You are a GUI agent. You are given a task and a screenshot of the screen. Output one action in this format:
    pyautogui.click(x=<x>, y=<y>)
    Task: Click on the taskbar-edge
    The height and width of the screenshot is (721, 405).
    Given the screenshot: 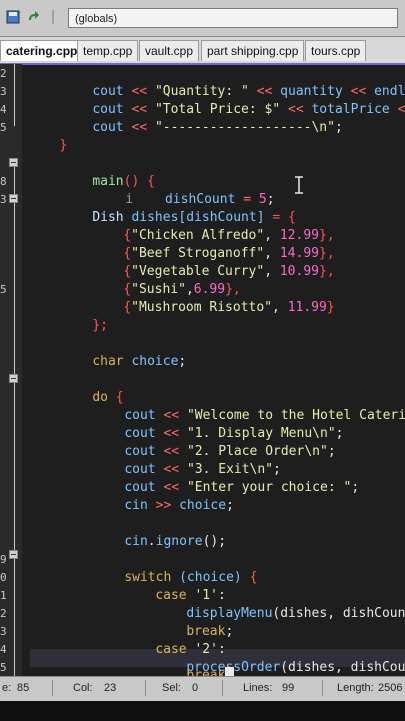 What is the action you would take?
    pyautogui.click(x=202, y=711)
    